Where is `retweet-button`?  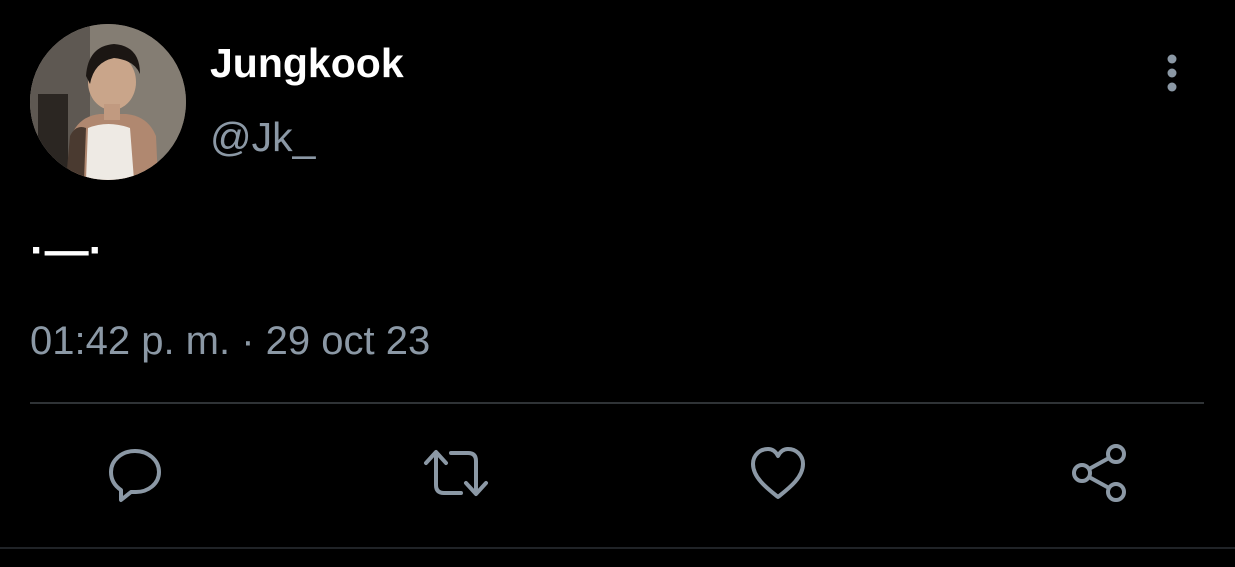 retweet-button is located at coordinates (456, 475).